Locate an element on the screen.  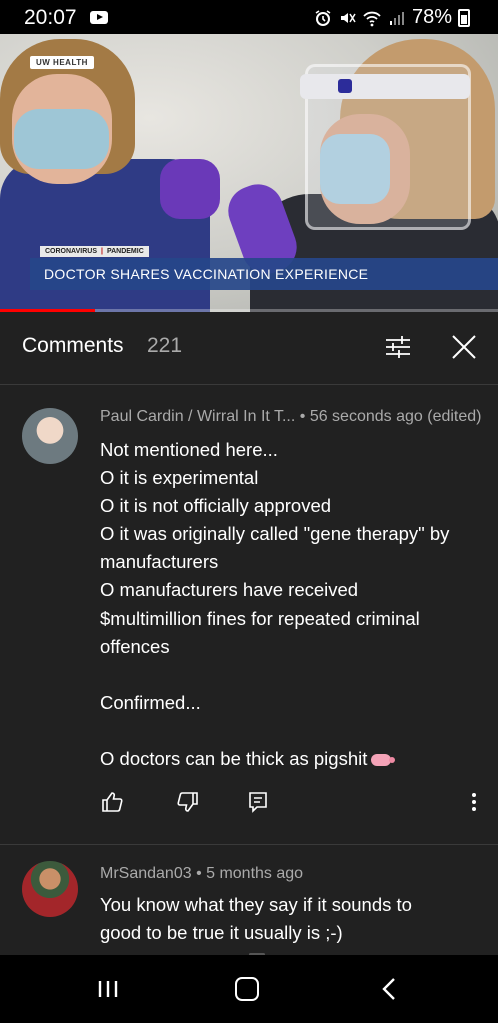
battery-percent: 78% is located at coordinates (431, 17).